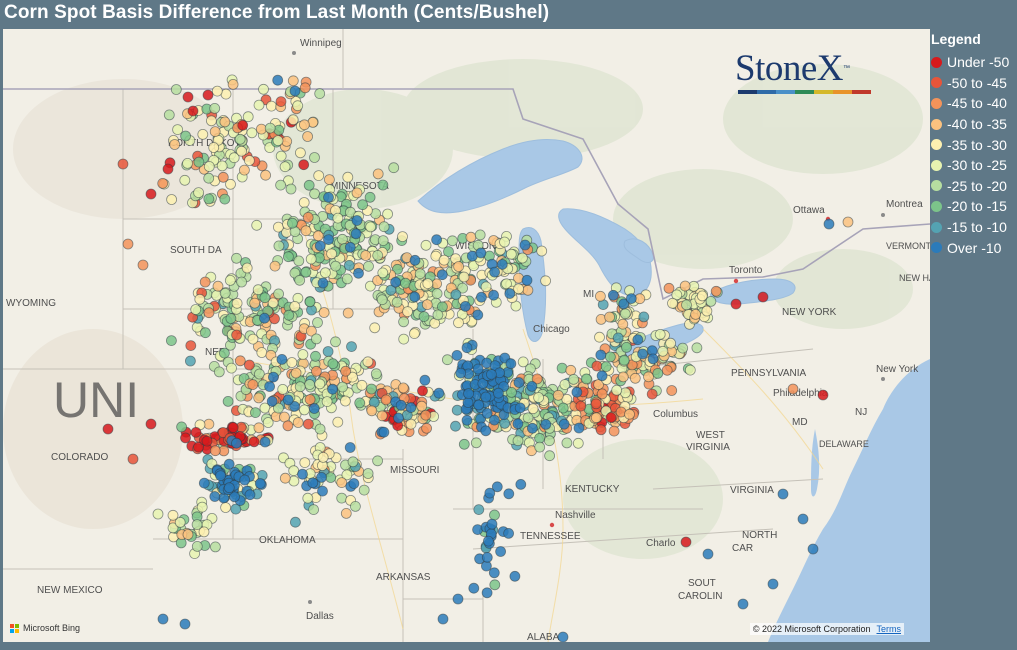 The width and height of the screenshot is (1017, 650). What do you see at coordinates (974, 144) in the screenshot?
I see `legend-item: -35 to -30` at bounding box center [974, 144].